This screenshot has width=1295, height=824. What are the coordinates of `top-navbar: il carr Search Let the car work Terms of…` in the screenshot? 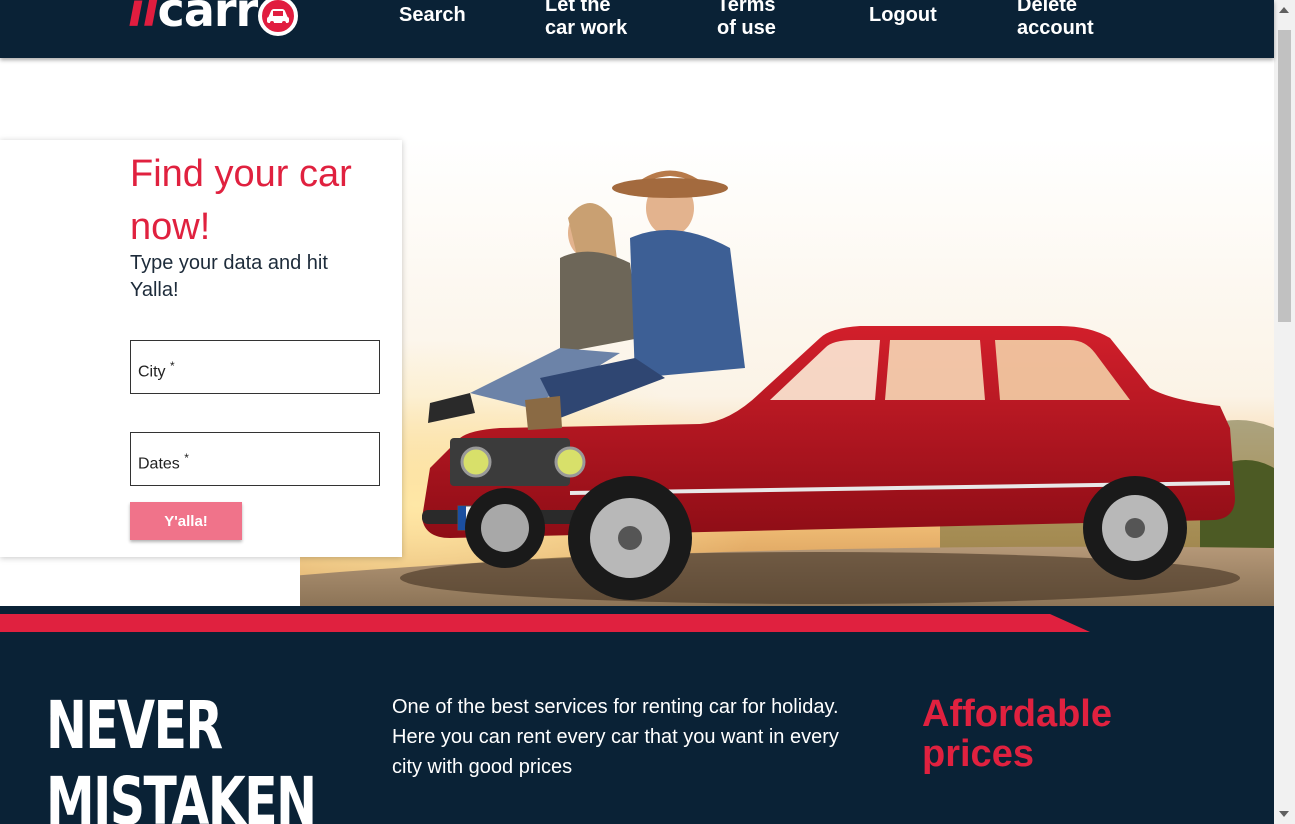 It's located at (637, 29).